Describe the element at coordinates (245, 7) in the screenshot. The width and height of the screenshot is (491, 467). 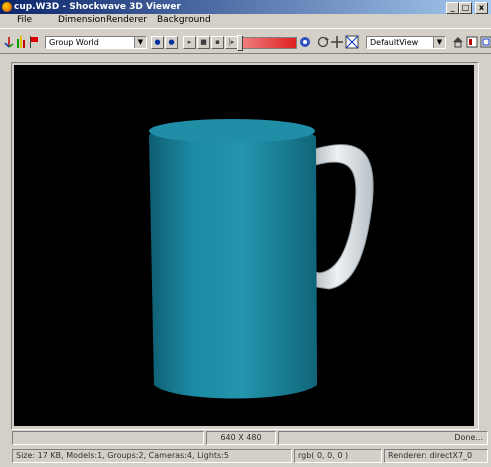
I see `title-bar: cup.W3D - Shockwave 3D Viewer _ □ x` at that location.